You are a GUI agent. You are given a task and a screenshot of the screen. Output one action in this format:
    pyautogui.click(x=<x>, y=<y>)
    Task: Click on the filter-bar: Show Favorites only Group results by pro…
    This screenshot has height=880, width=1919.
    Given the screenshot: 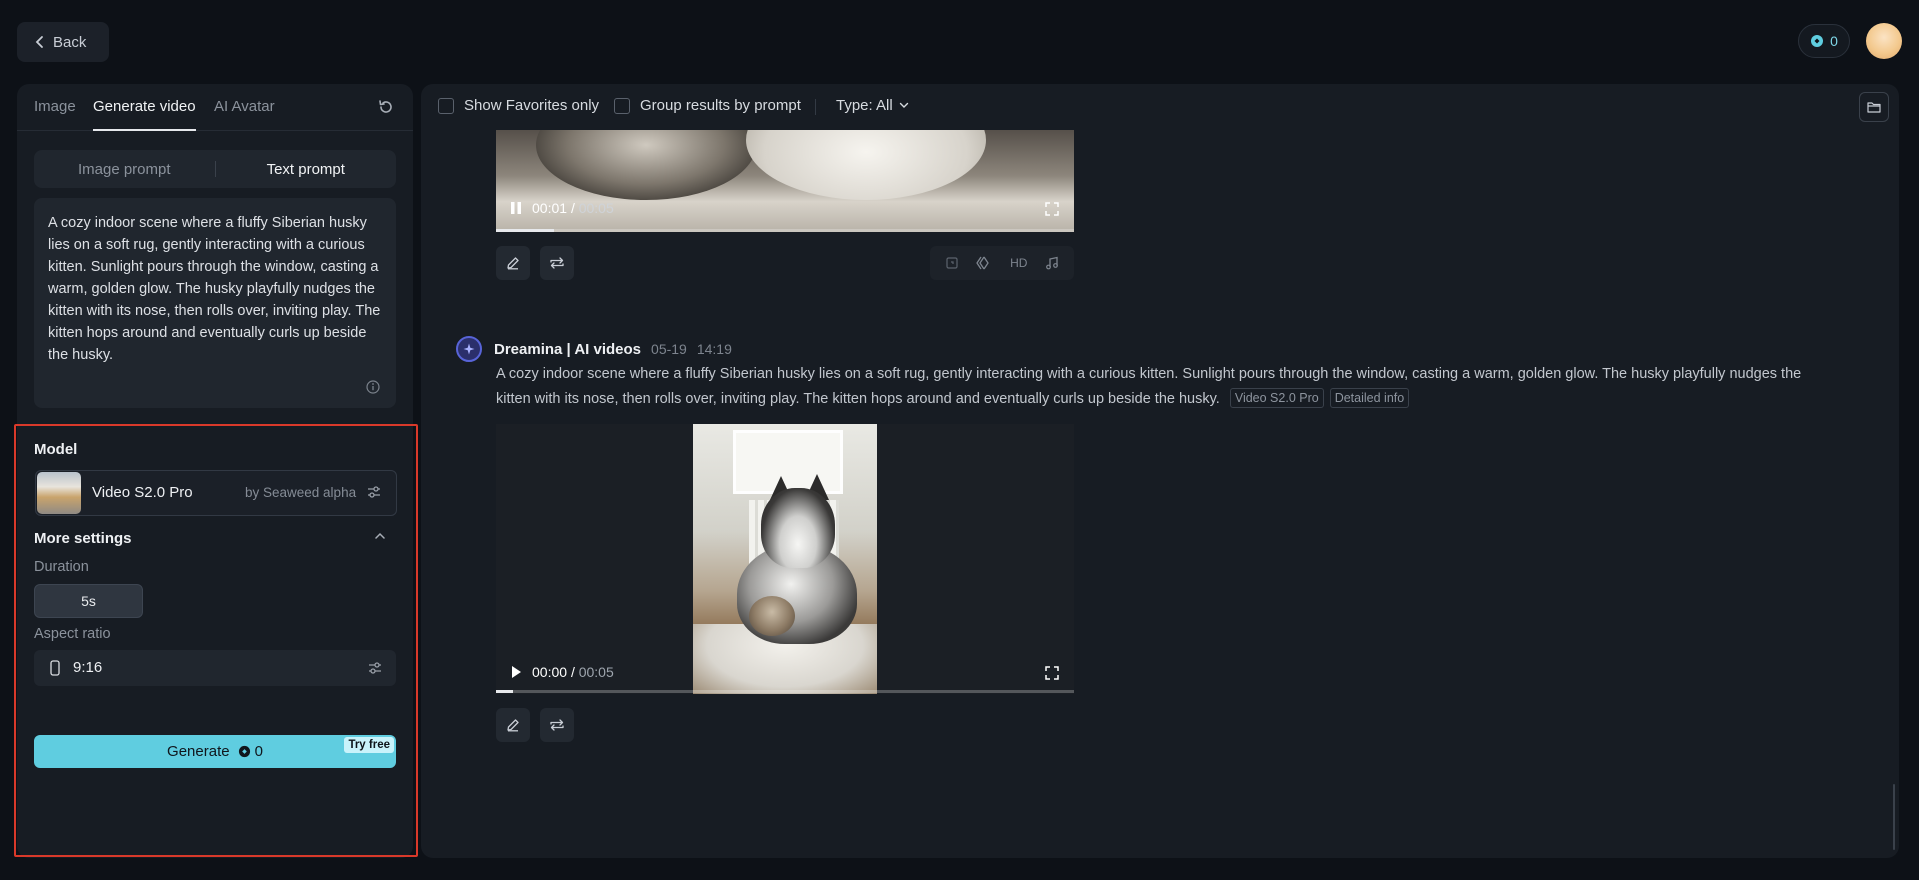 What is the action you would take?
    pyautogui.click(x=1160, y=107)
    